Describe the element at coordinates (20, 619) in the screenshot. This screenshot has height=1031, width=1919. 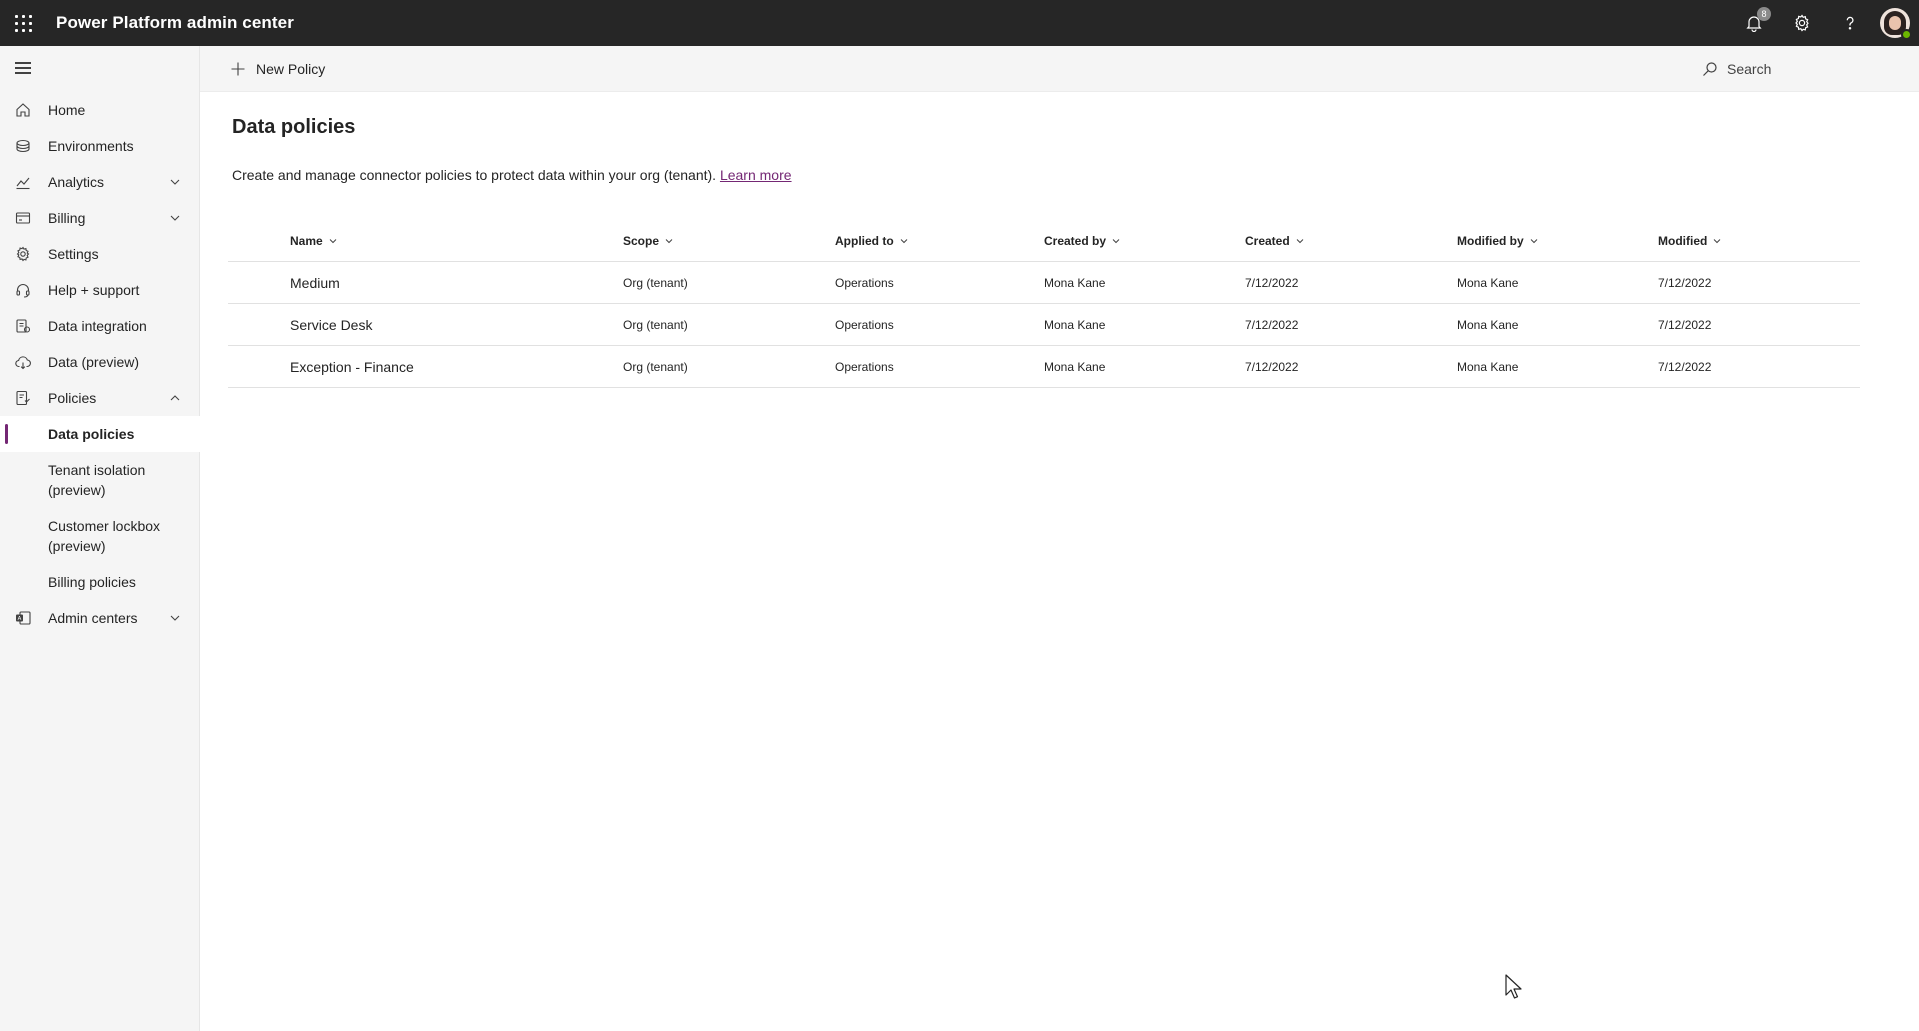
I see `svg-text: A` at that location.